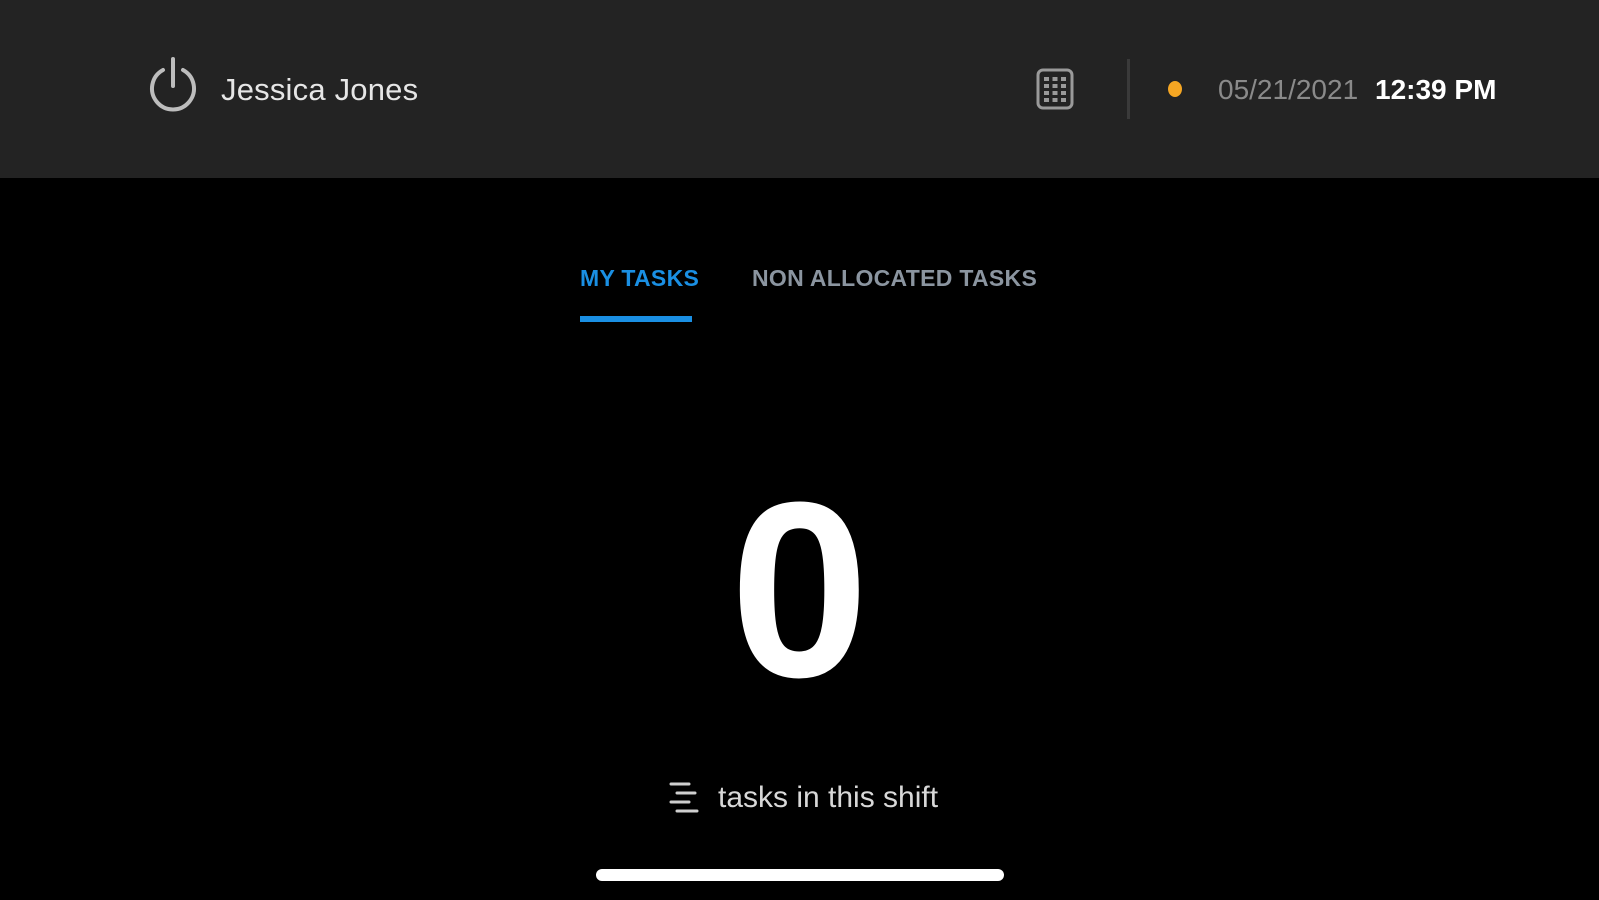 The width and height of the screenshot is (1599, 900). I want to click on calendar-button, so click(1055, 89).